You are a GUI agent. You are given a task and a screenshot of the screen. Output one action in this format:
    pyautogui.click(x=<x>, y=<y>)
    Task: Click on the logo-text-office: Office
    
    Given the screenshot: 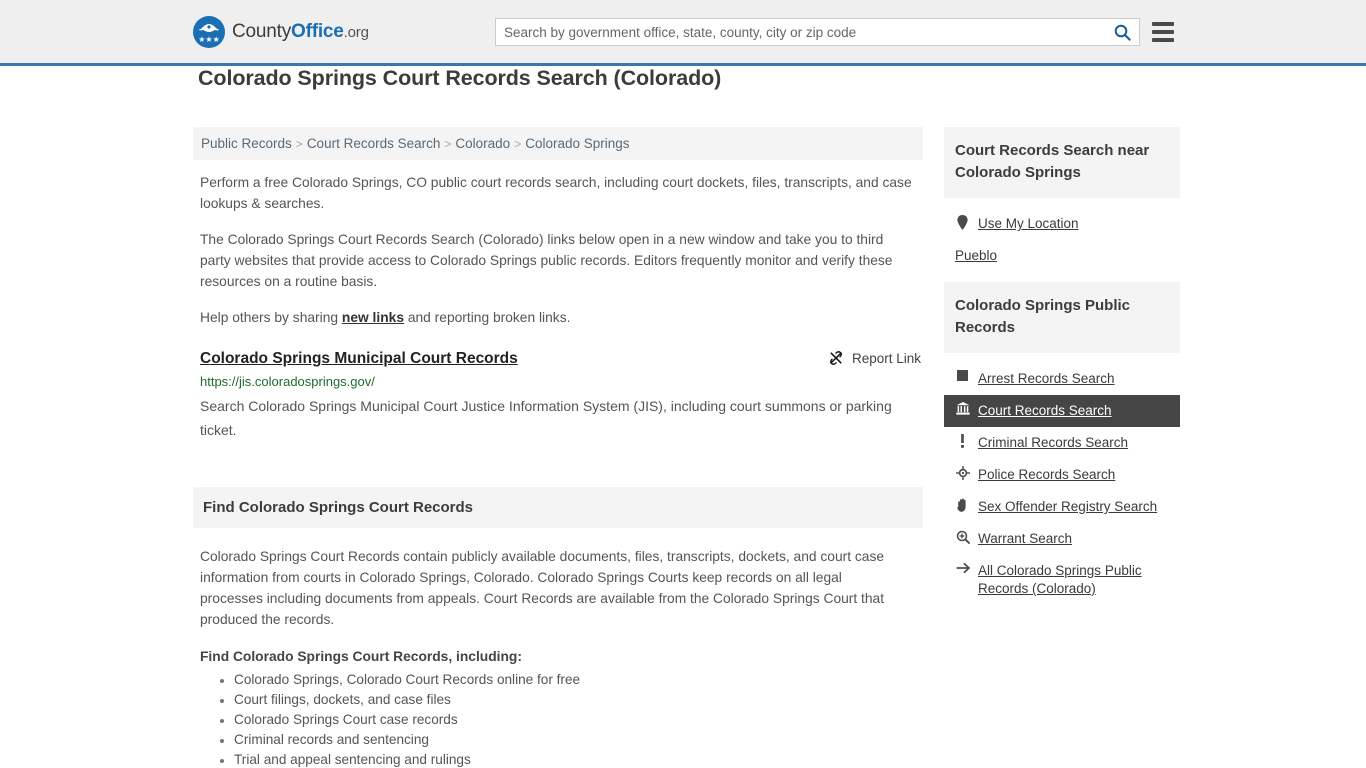 What is the action you would take?
    pyautogui.click(x=317, y=31)
    